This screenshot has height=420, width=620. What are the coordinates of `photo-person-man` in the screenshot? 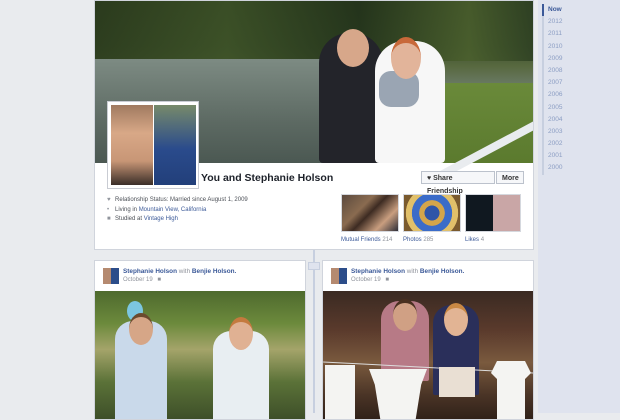 It's located at (141, 366).